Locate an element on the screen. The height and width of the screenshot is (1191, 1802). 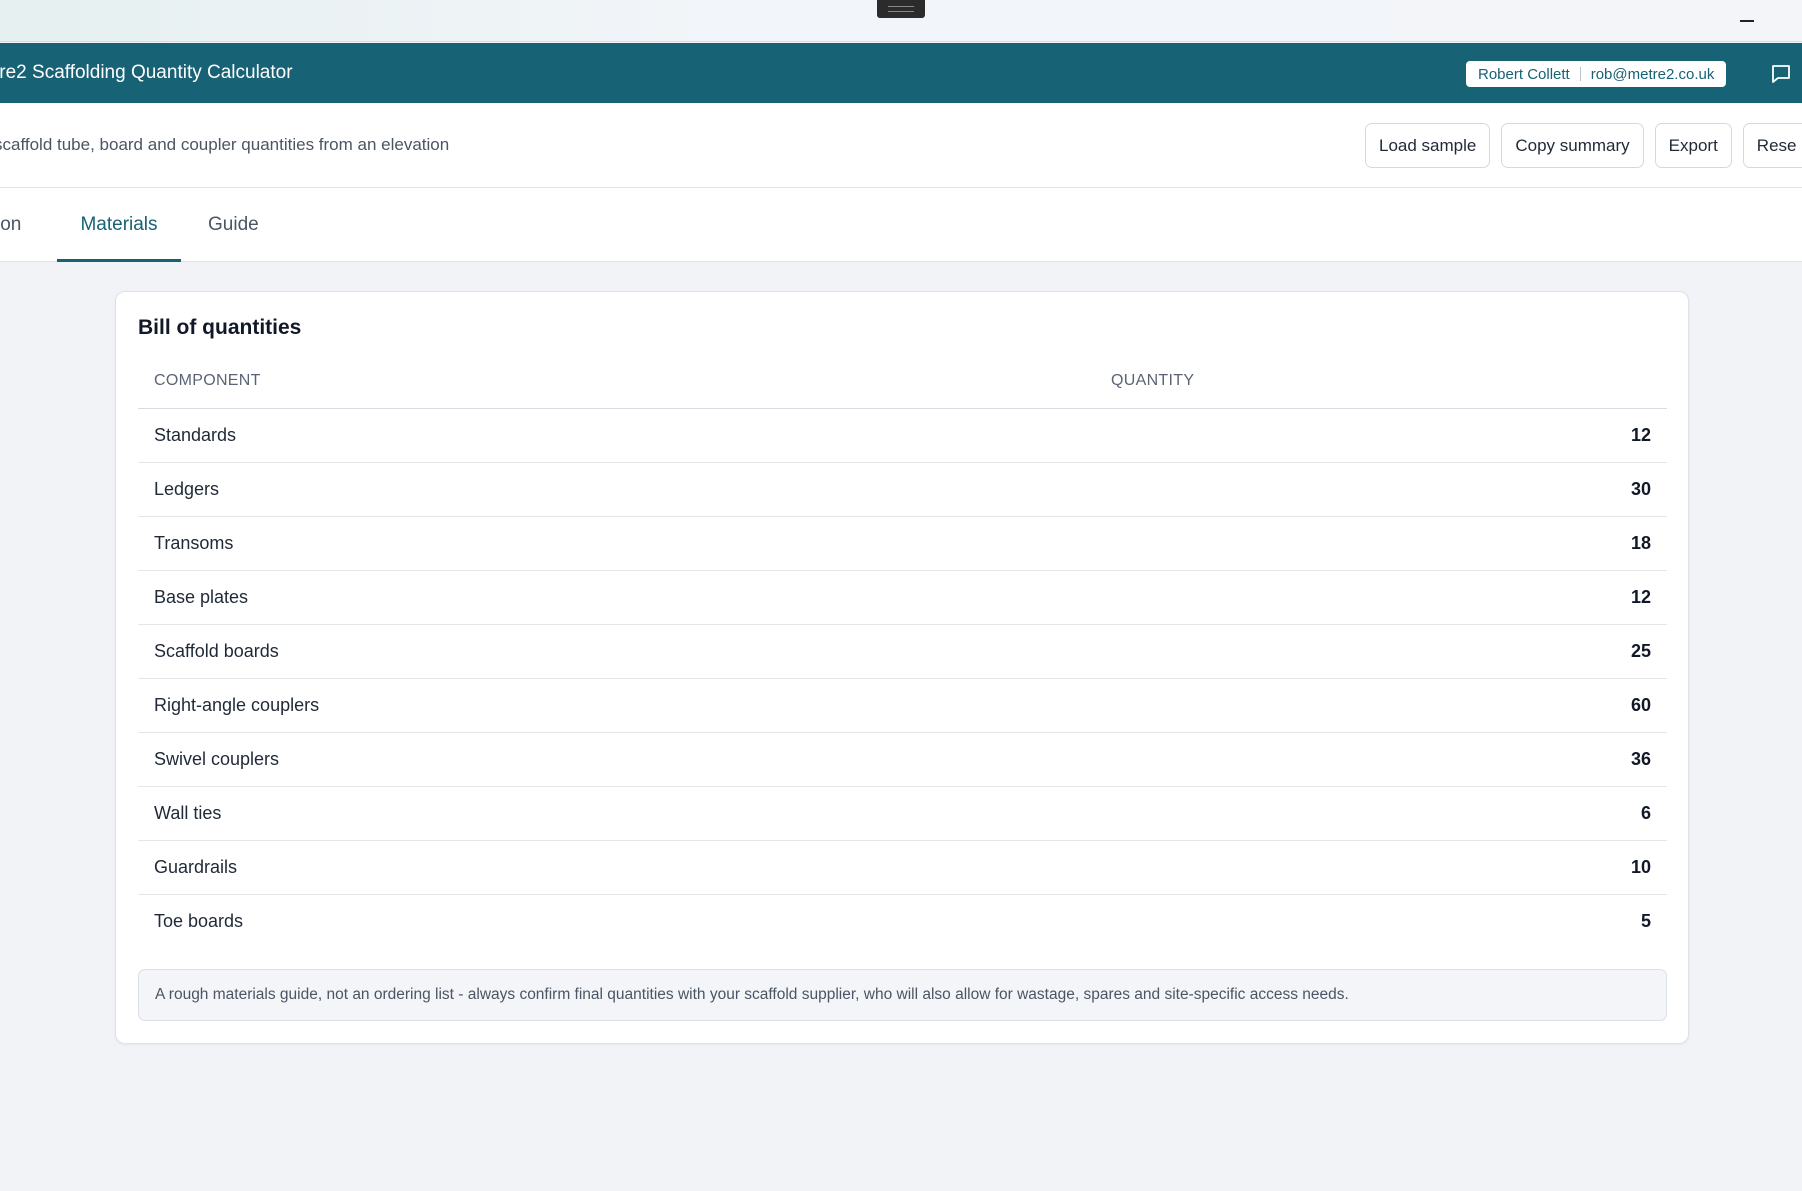
toolbar: Load sample Copy summary Export Rese is located at coordinates (1583, 145).